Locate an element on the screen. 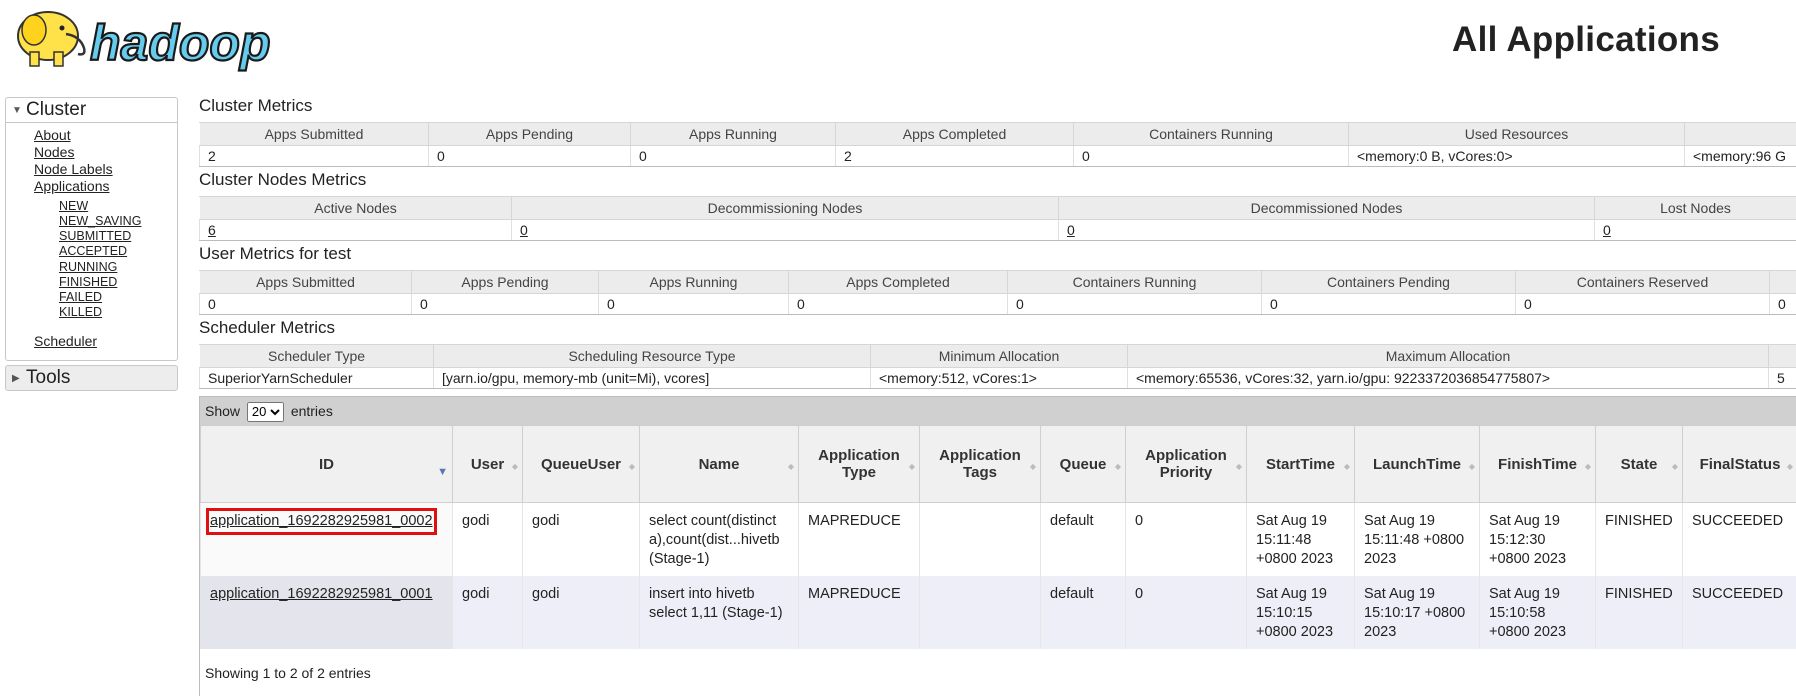 The width and height of the screenshot is (1796, 696). cell-launch-time: Sat Aug 19 15:10:17 +0800 2023 is located at coordinates (1417, 612).